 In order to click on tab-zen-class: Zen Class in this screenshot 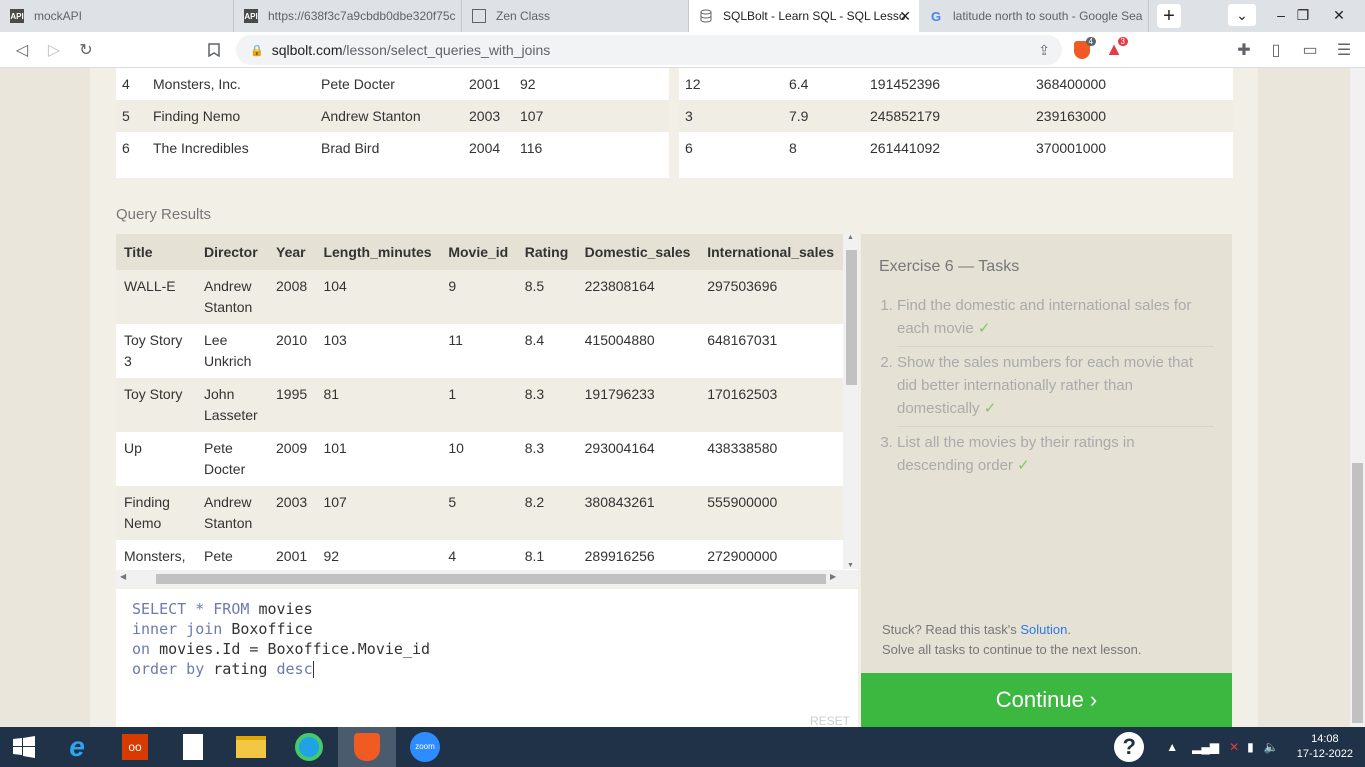, I will do `click(575, 16)`.